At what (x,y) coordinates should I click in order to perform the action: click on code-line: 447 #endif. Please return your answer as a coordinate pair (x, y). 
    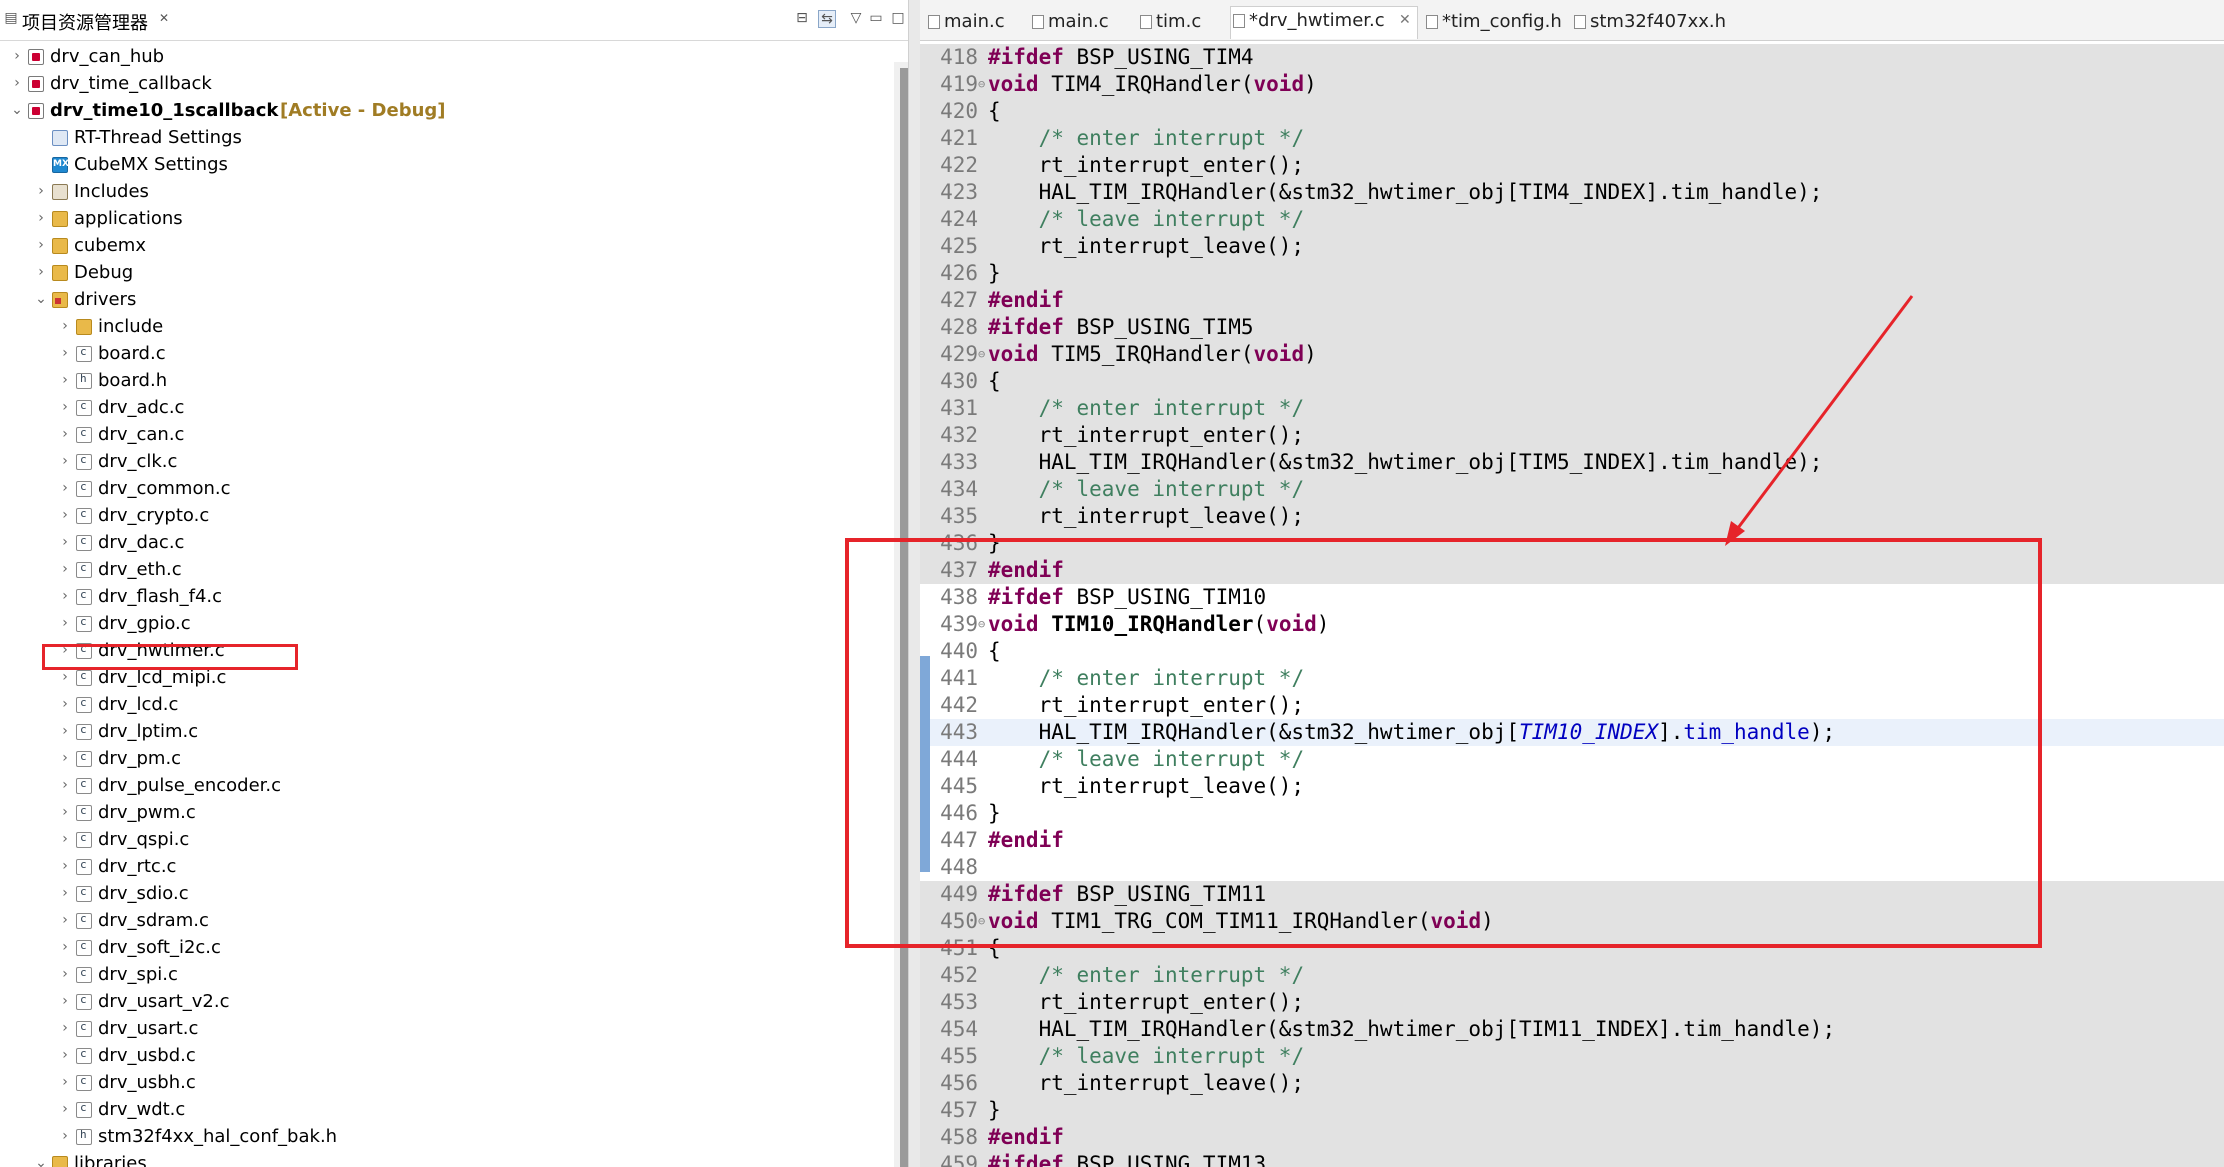
    Looking at the image, I should click on (1572, 840).